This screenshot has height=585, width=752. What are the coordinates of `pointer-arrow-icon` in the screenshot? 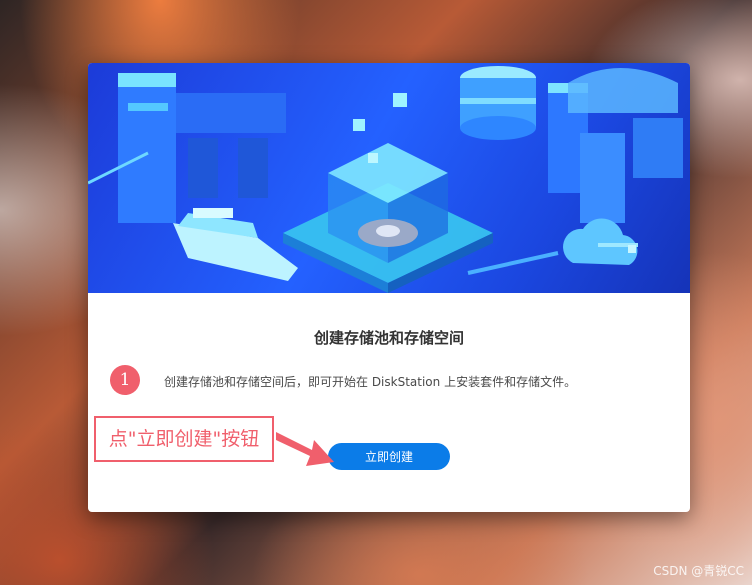 It's located at (305, 449).